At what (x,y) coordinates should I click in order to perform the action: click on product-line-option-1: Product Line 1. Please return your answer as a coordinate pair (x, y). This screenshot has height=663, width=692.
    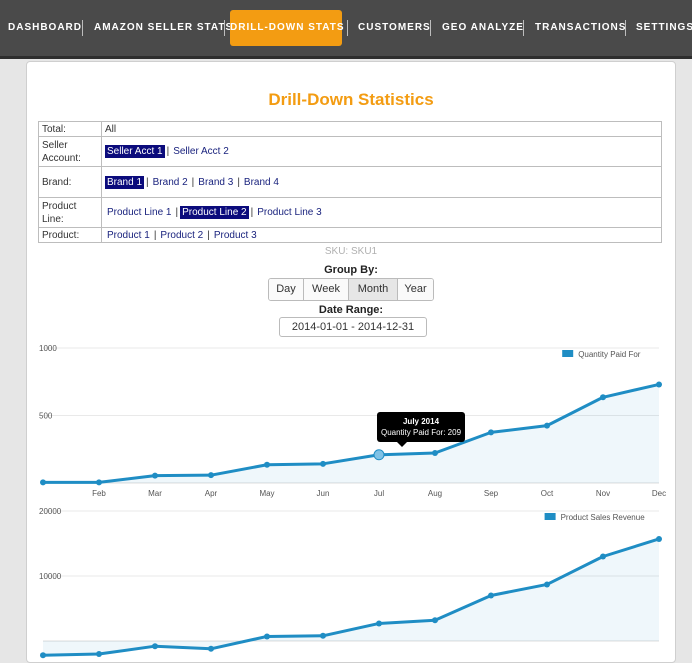
    Looking at the image, I should click on (139, 212).